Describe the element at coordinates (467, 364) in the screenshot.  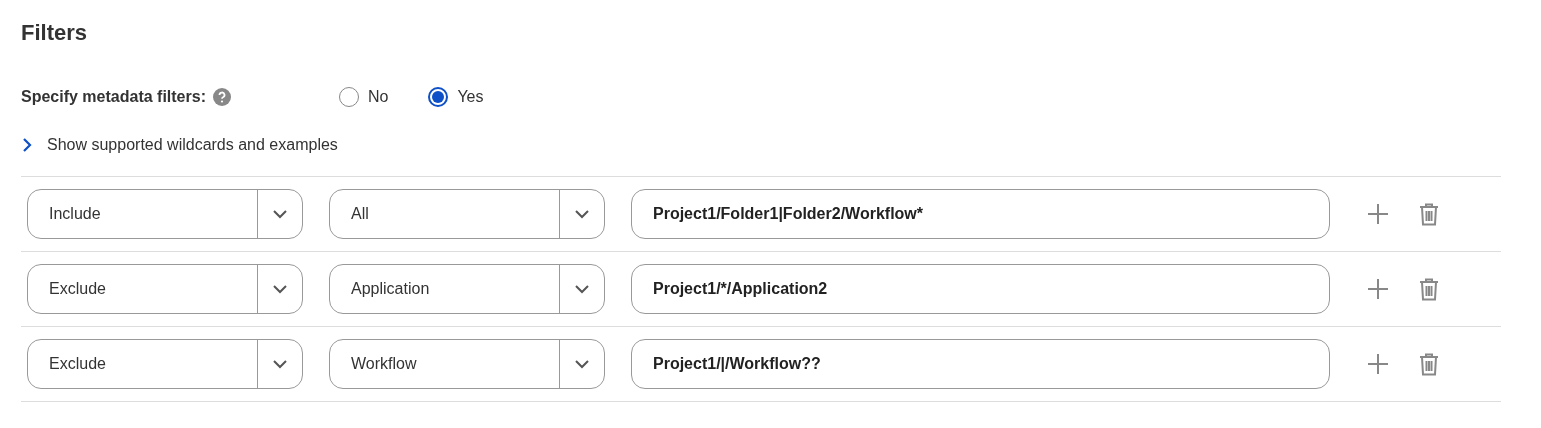
I see `dropdown: Workflow` at that location.